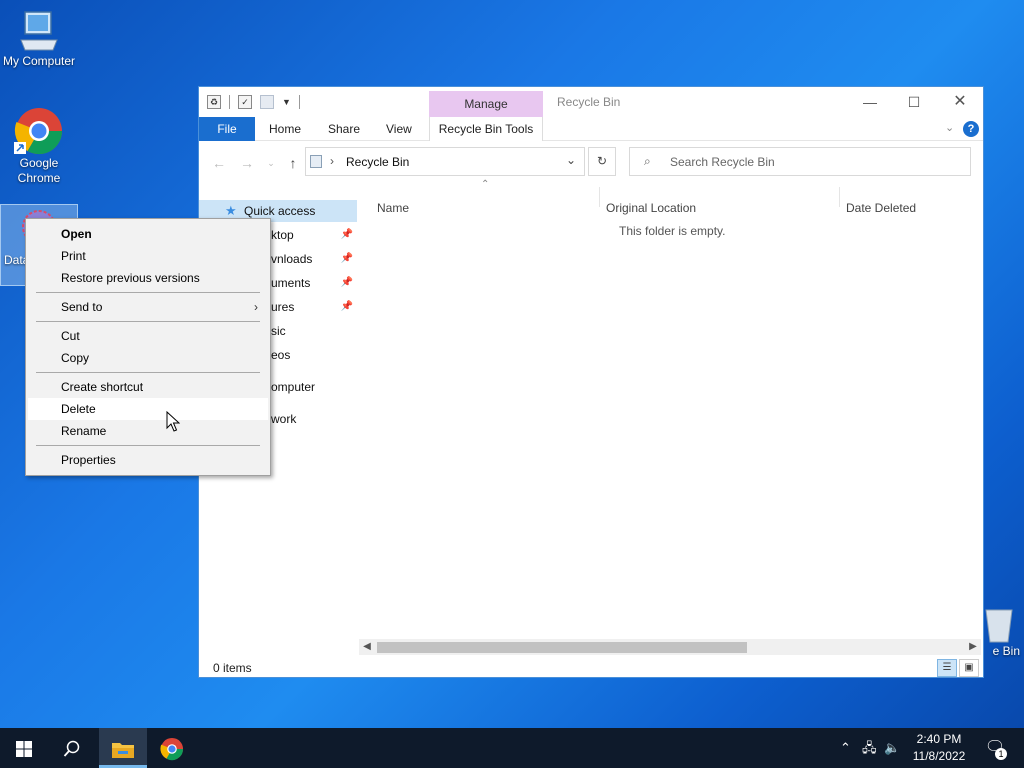  Describe the element at coordinates (281, 355) in the screenshot. I see `nav-item-label: eos` at that location.